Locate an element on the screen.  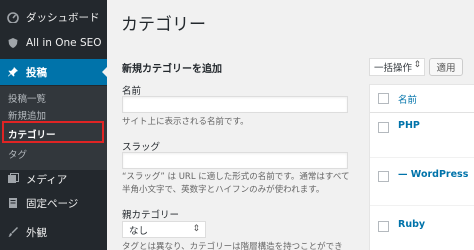
table-row-link: — WordPress is located at coordinates (433, 174).